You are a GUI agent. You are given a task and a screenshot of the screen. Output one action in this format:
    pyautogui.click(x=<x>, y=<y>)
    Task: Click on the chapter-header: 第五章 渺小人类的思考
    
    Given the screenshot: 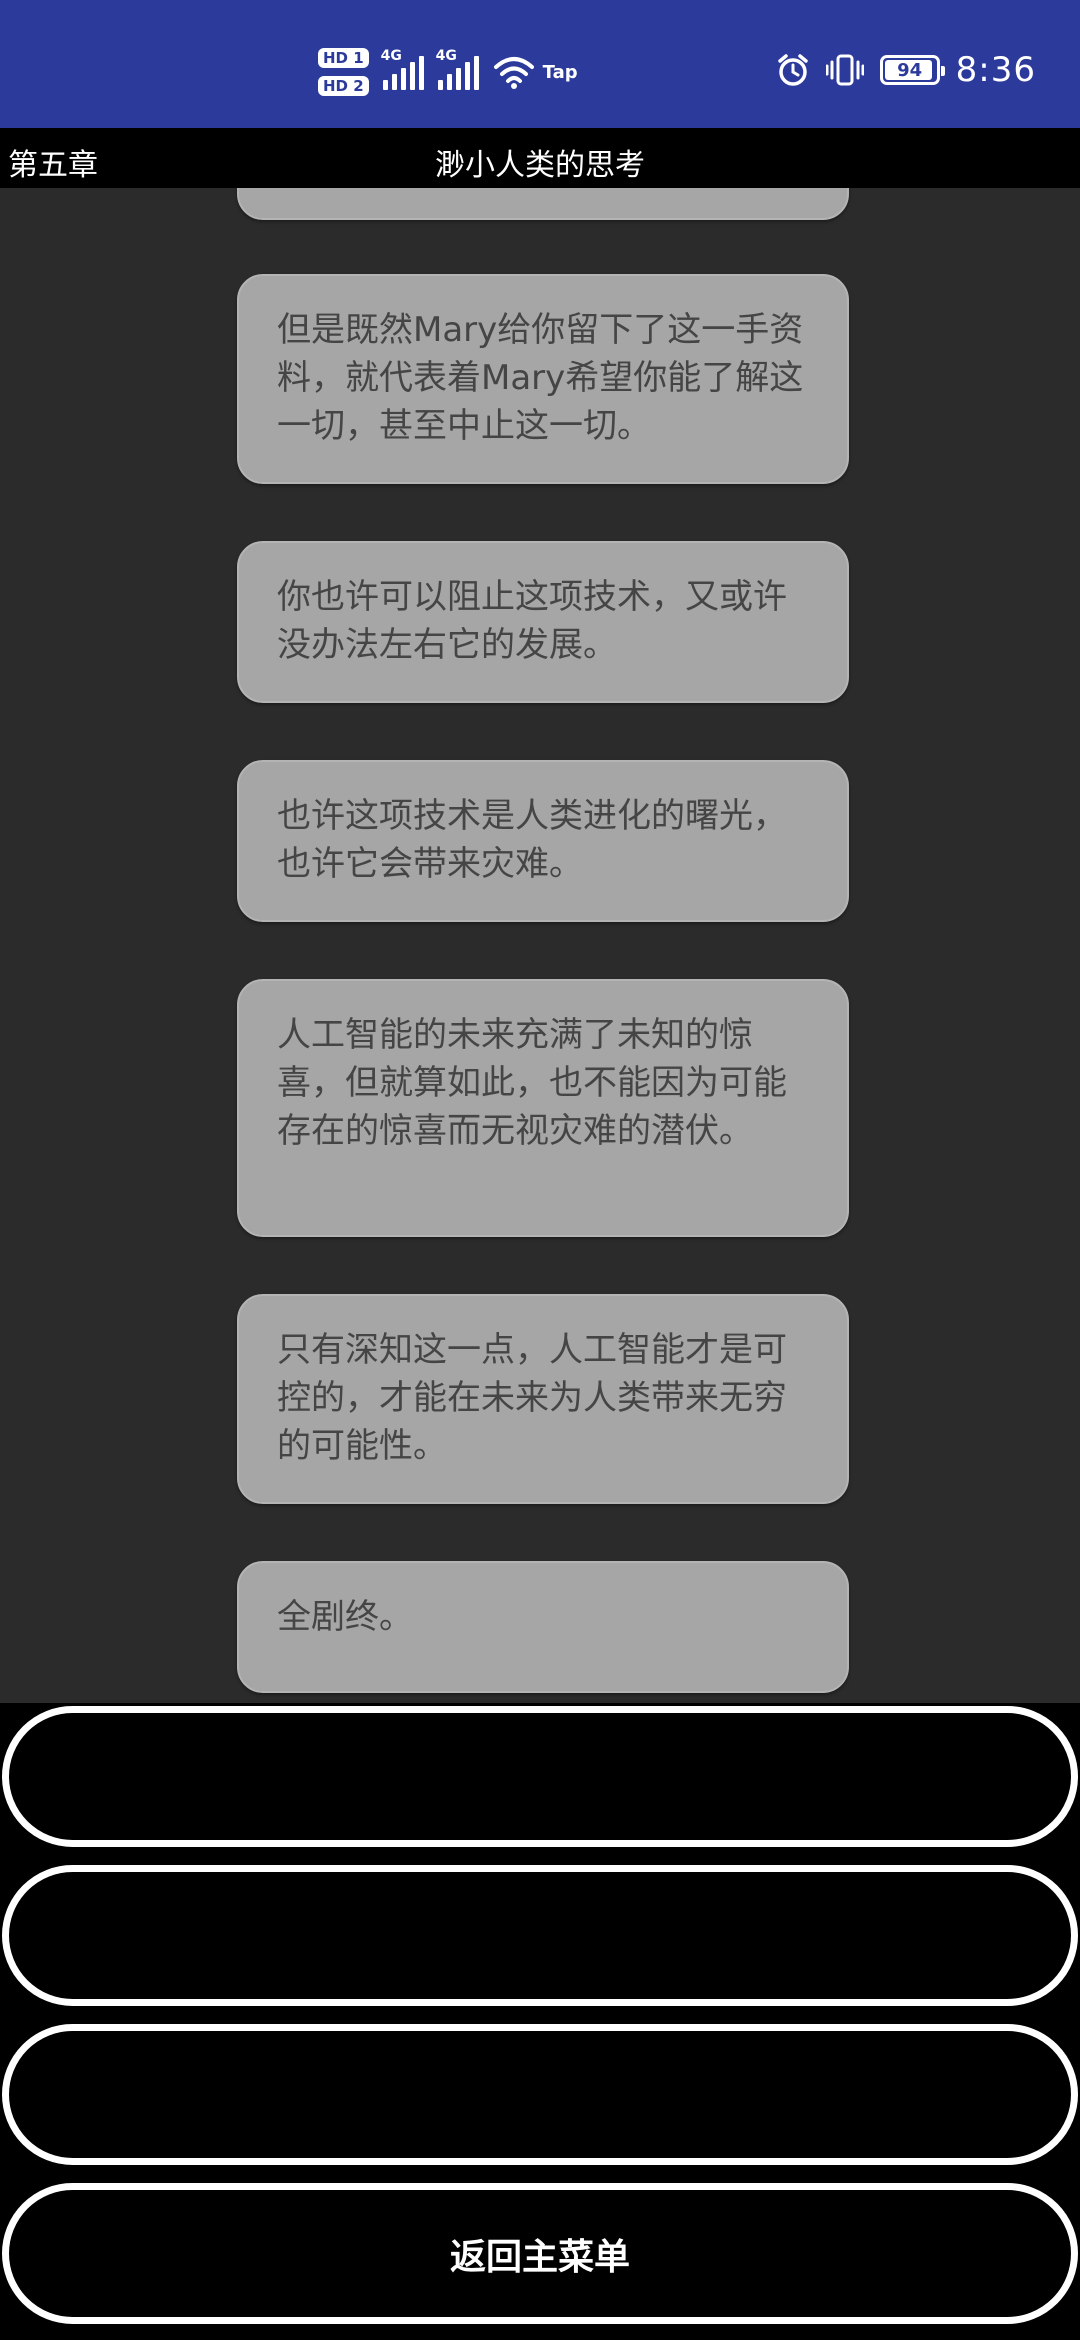 What is the action you would take?
    pyautogui.click(x=540, y=158)
    